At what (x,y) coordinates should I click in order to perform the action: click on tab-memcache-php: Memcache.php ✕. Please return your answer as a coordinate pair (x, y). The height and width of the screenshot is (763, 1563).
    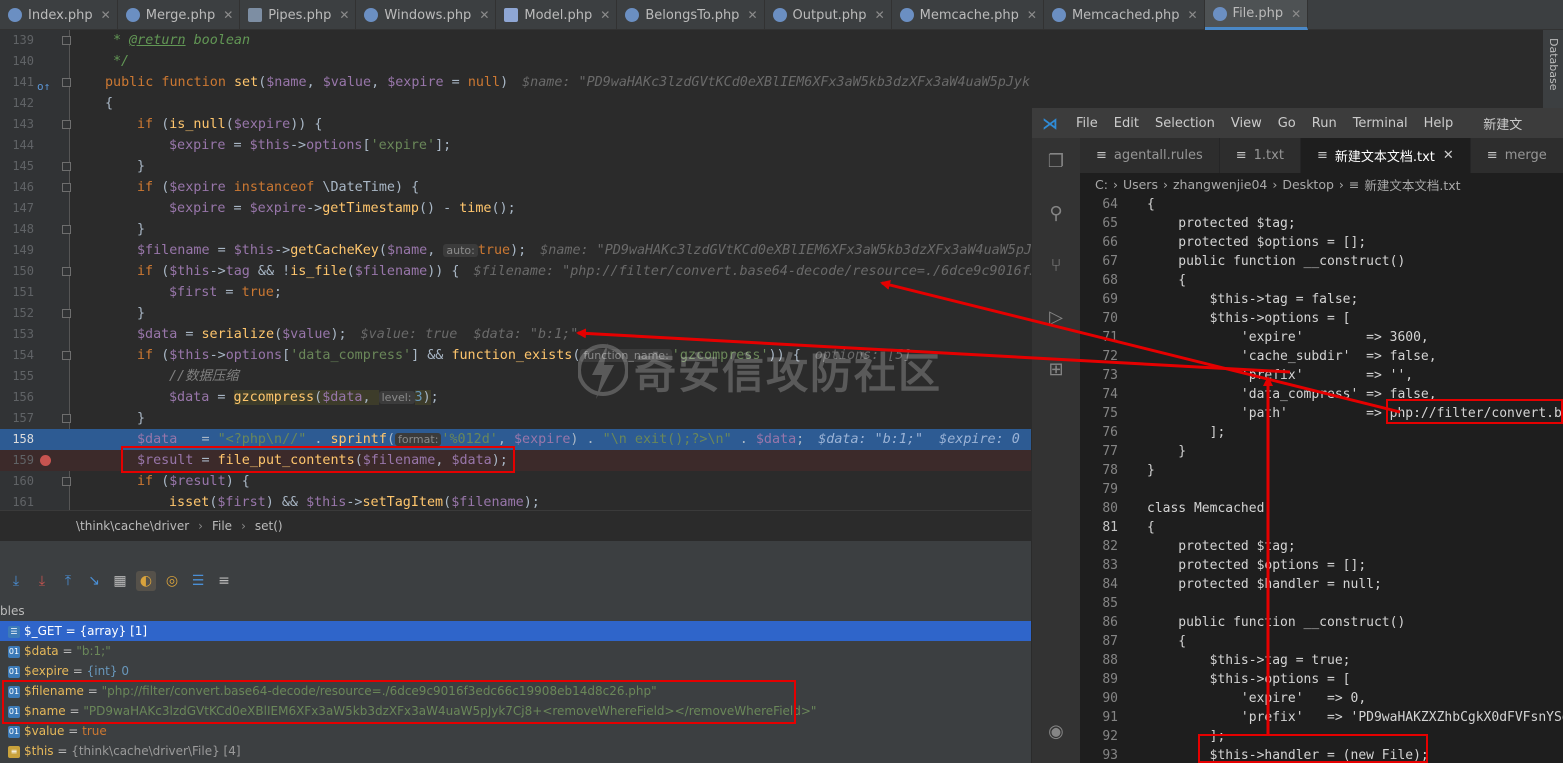
    Looking at the image, I should click on (968, 15).